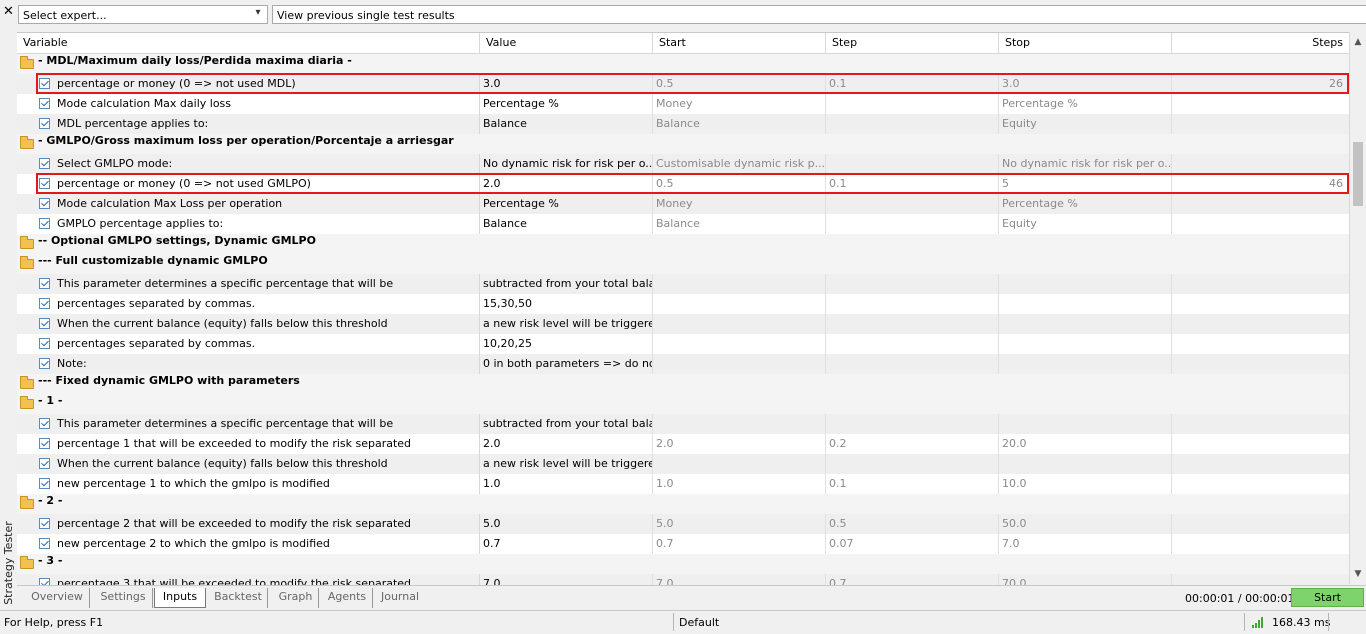 The width and height of the screenshot is (1366, 634). What do you see at coordinates (400, 598) in the screenshot?
I see `tab-journal: Journal` at bounding box center [400, 598].